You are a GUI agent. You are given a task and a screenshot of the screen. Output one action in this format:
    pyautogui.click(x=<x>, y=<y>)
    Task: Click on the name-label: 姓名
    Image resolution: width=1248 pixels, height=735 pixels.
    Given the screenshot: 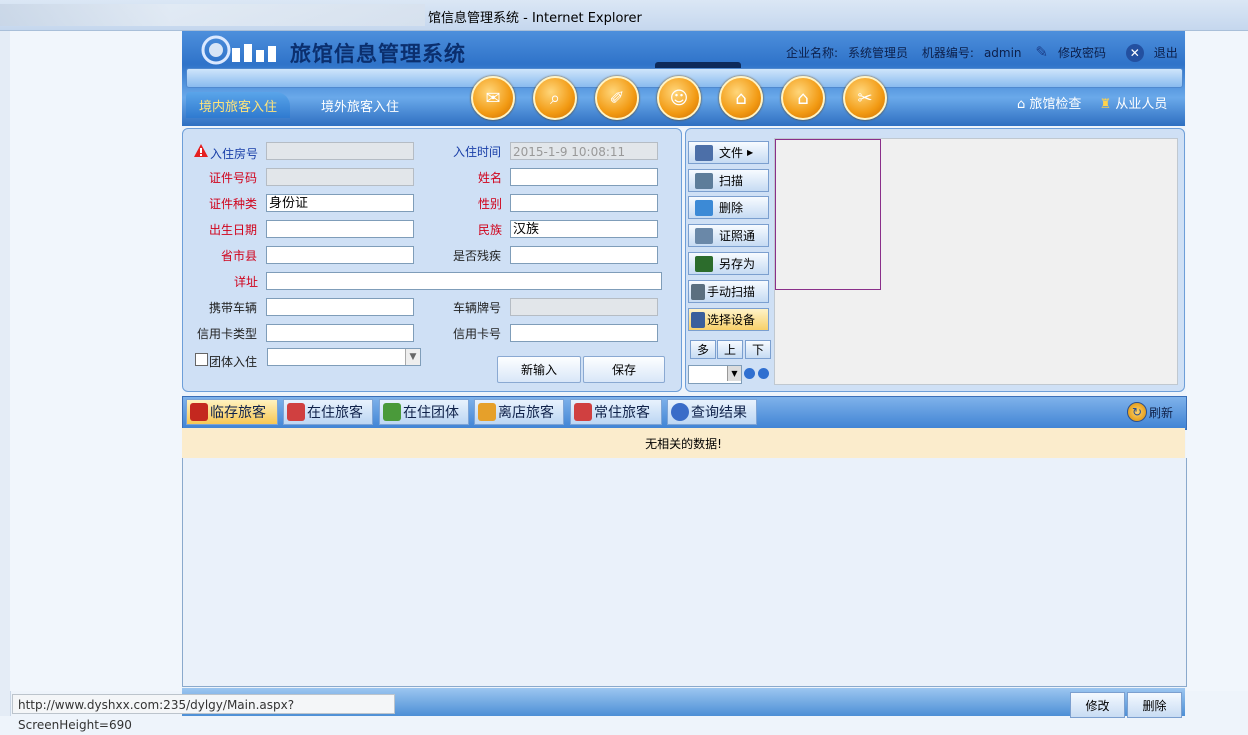 What is the action you would take?
    pyautogui.click(x=490, y=178)
    